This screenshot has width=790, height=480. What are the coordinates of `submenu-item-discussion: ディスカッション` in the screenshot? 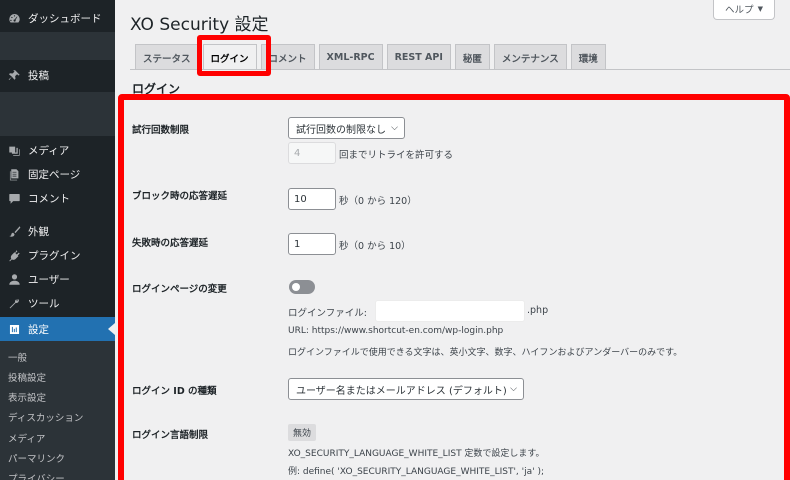 It's located at (45, 417).